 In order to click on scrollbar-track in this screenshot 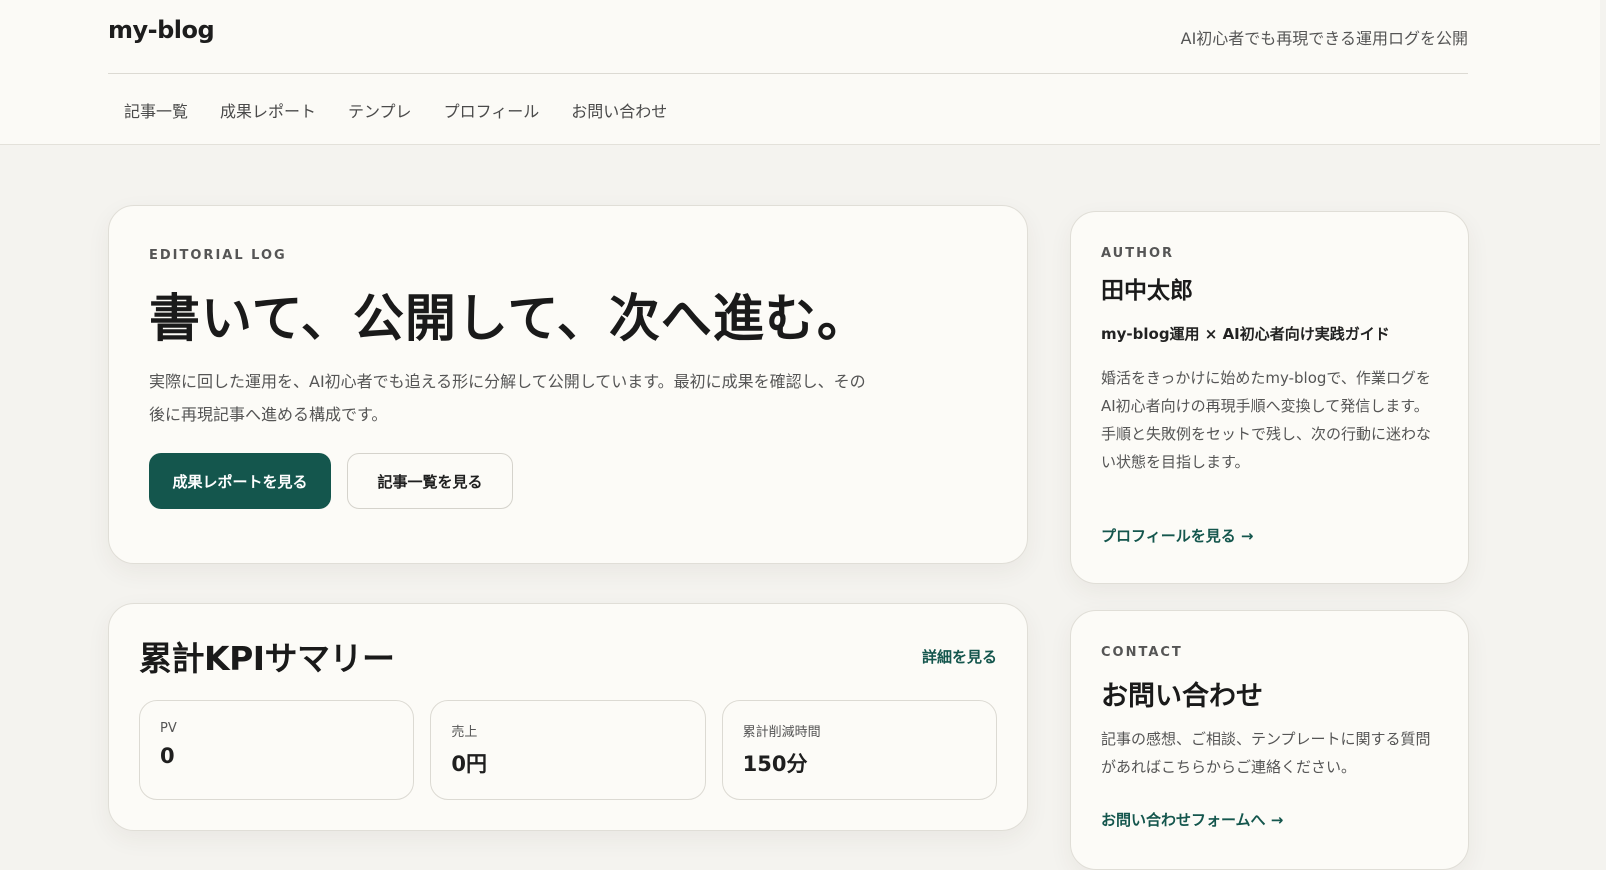, I will do `click(1603, 430)`.